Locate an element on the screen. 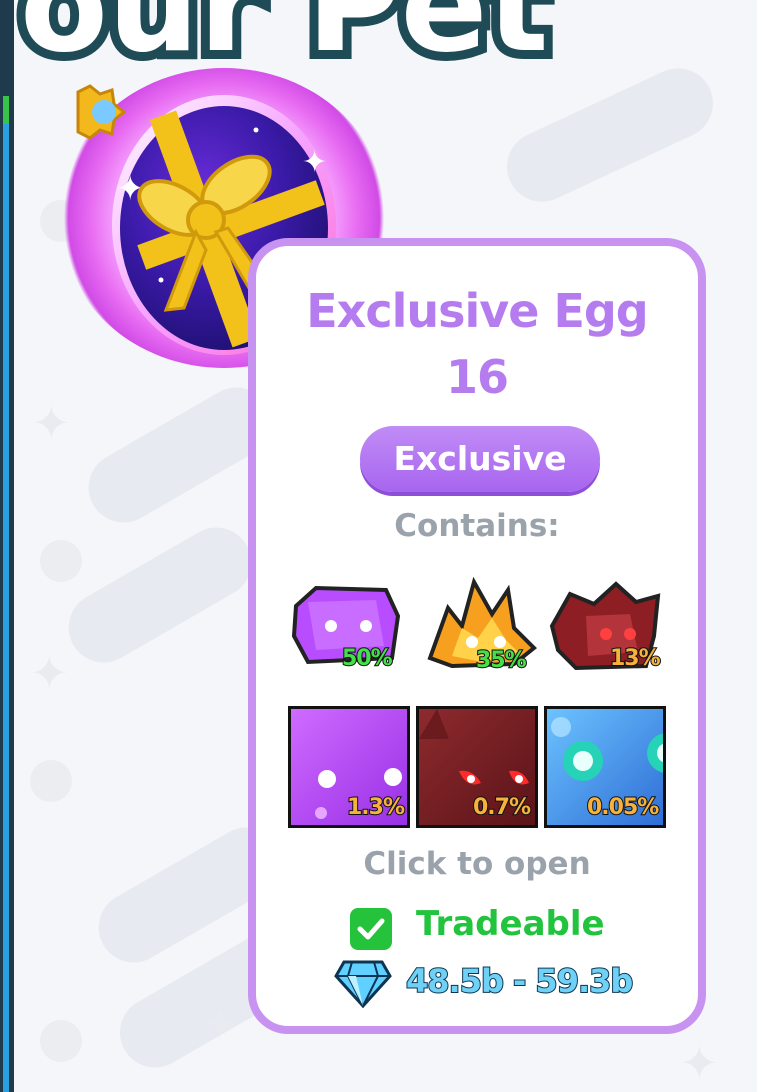 The width and height of the screenshot is (757, 1092). price-range: 48.5b - 59.3b is located at coordinates (519, 981).